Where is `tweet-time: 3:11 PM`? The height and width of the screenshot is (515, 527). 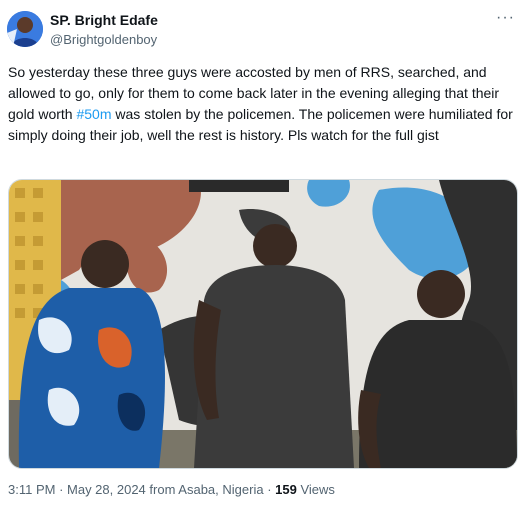
tweet-time: 3:11 PM is located at coordinates (31, 489).